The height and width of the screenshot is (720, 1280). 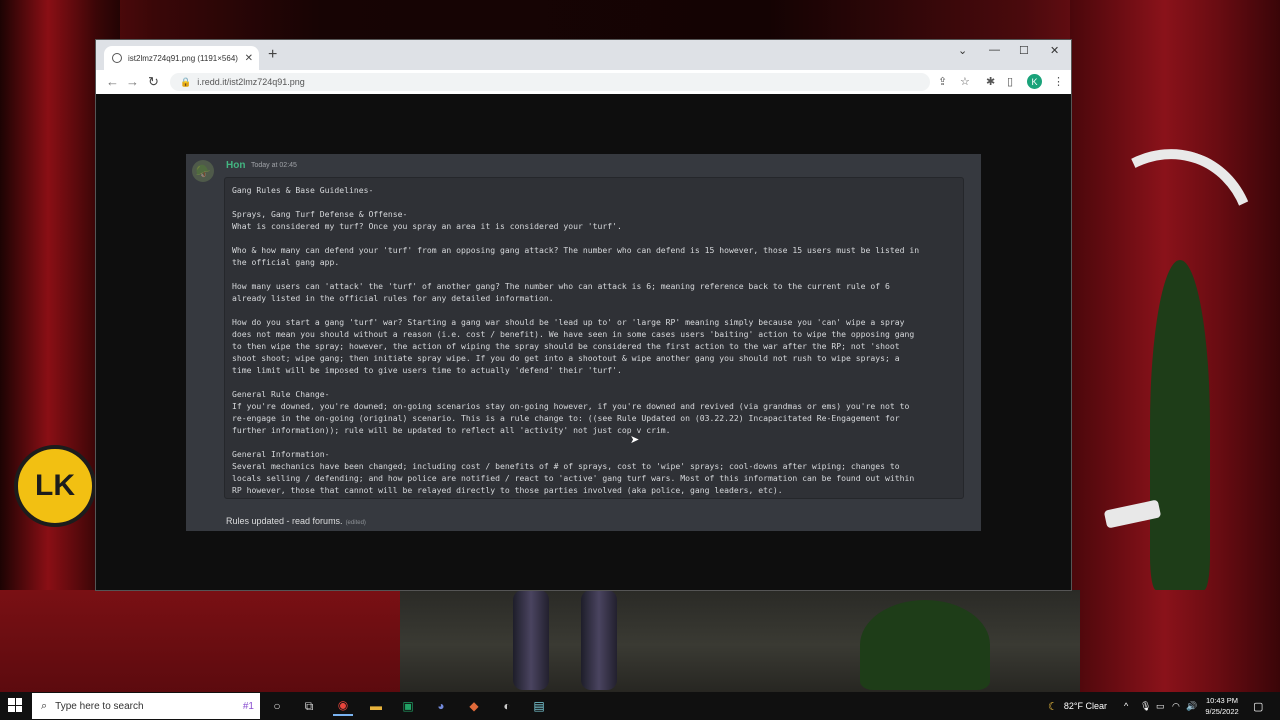 I want to click on browser-tab: ist2lmz724q91.png (1191×564) ✕, so click(x=181, y=58).